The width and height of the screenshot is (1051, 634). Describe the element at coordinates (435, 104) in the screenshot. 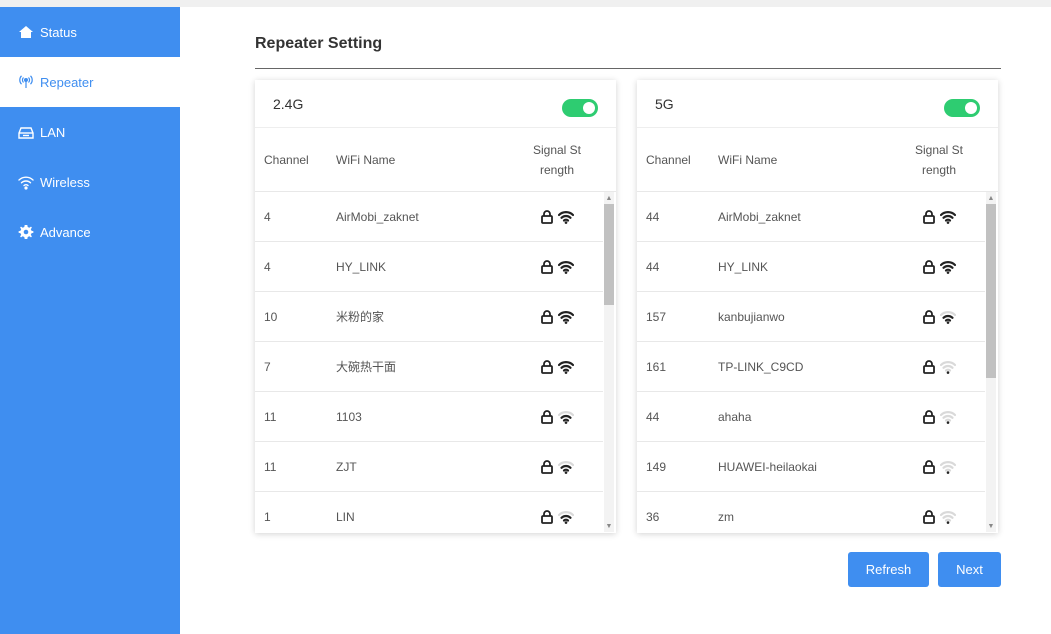

I see `panel-header: 2.4G` at that location.